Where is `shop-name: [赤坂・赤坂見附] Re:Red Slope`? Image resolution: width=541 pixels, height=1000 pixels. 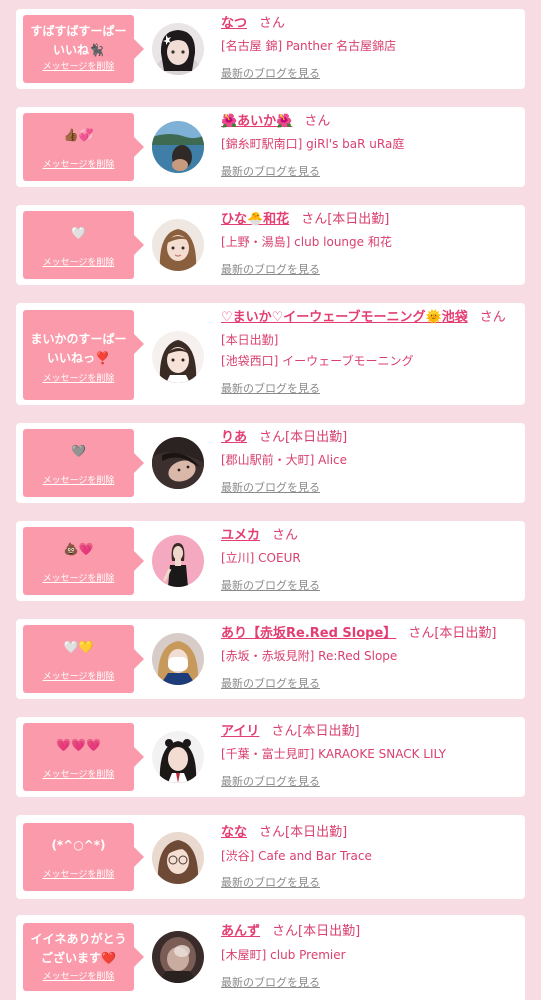 shop-name: [赤坂・赤坂見附] Re:Red Slope is located at coordinates (309, 656).